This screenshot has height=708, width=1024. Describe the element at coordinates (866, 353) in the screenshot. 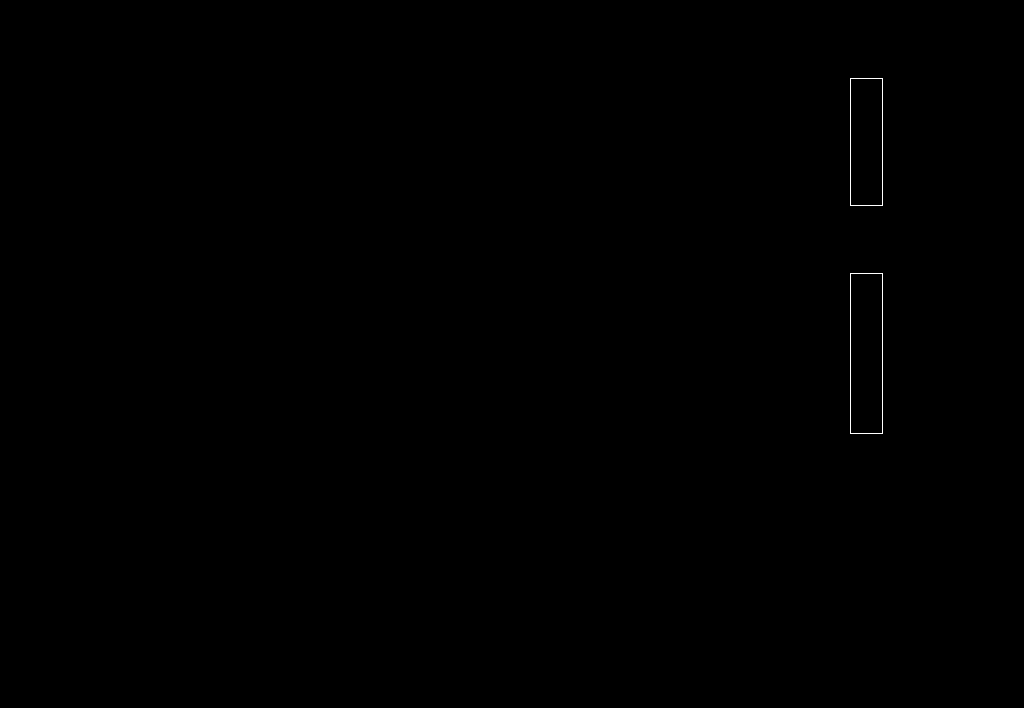

I see `deg-colorbar` at that location.